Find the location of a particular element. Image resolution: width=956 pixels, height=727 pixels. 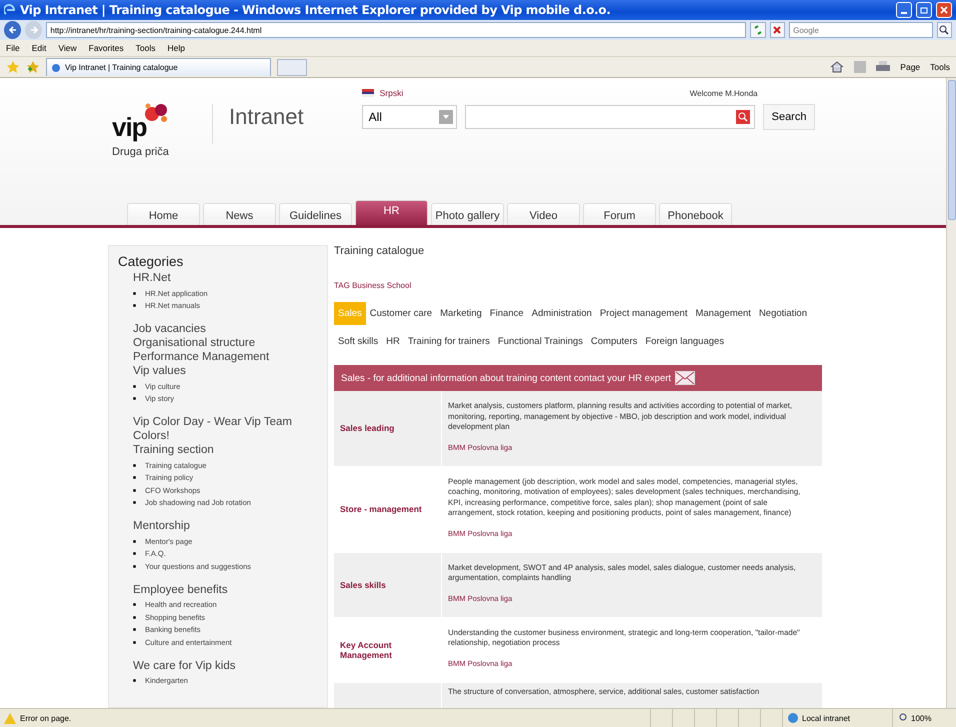

favorites-star-icon is located at coordinates (13, 67).